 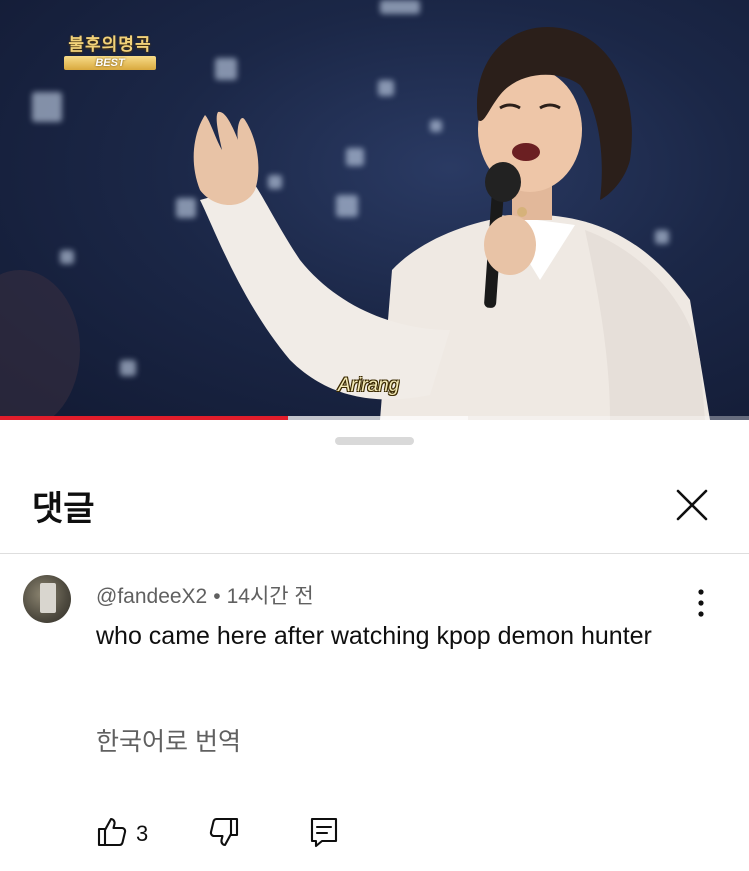 I want to click on translate-link: 한국어로 번역, so click(x=168, y=740).